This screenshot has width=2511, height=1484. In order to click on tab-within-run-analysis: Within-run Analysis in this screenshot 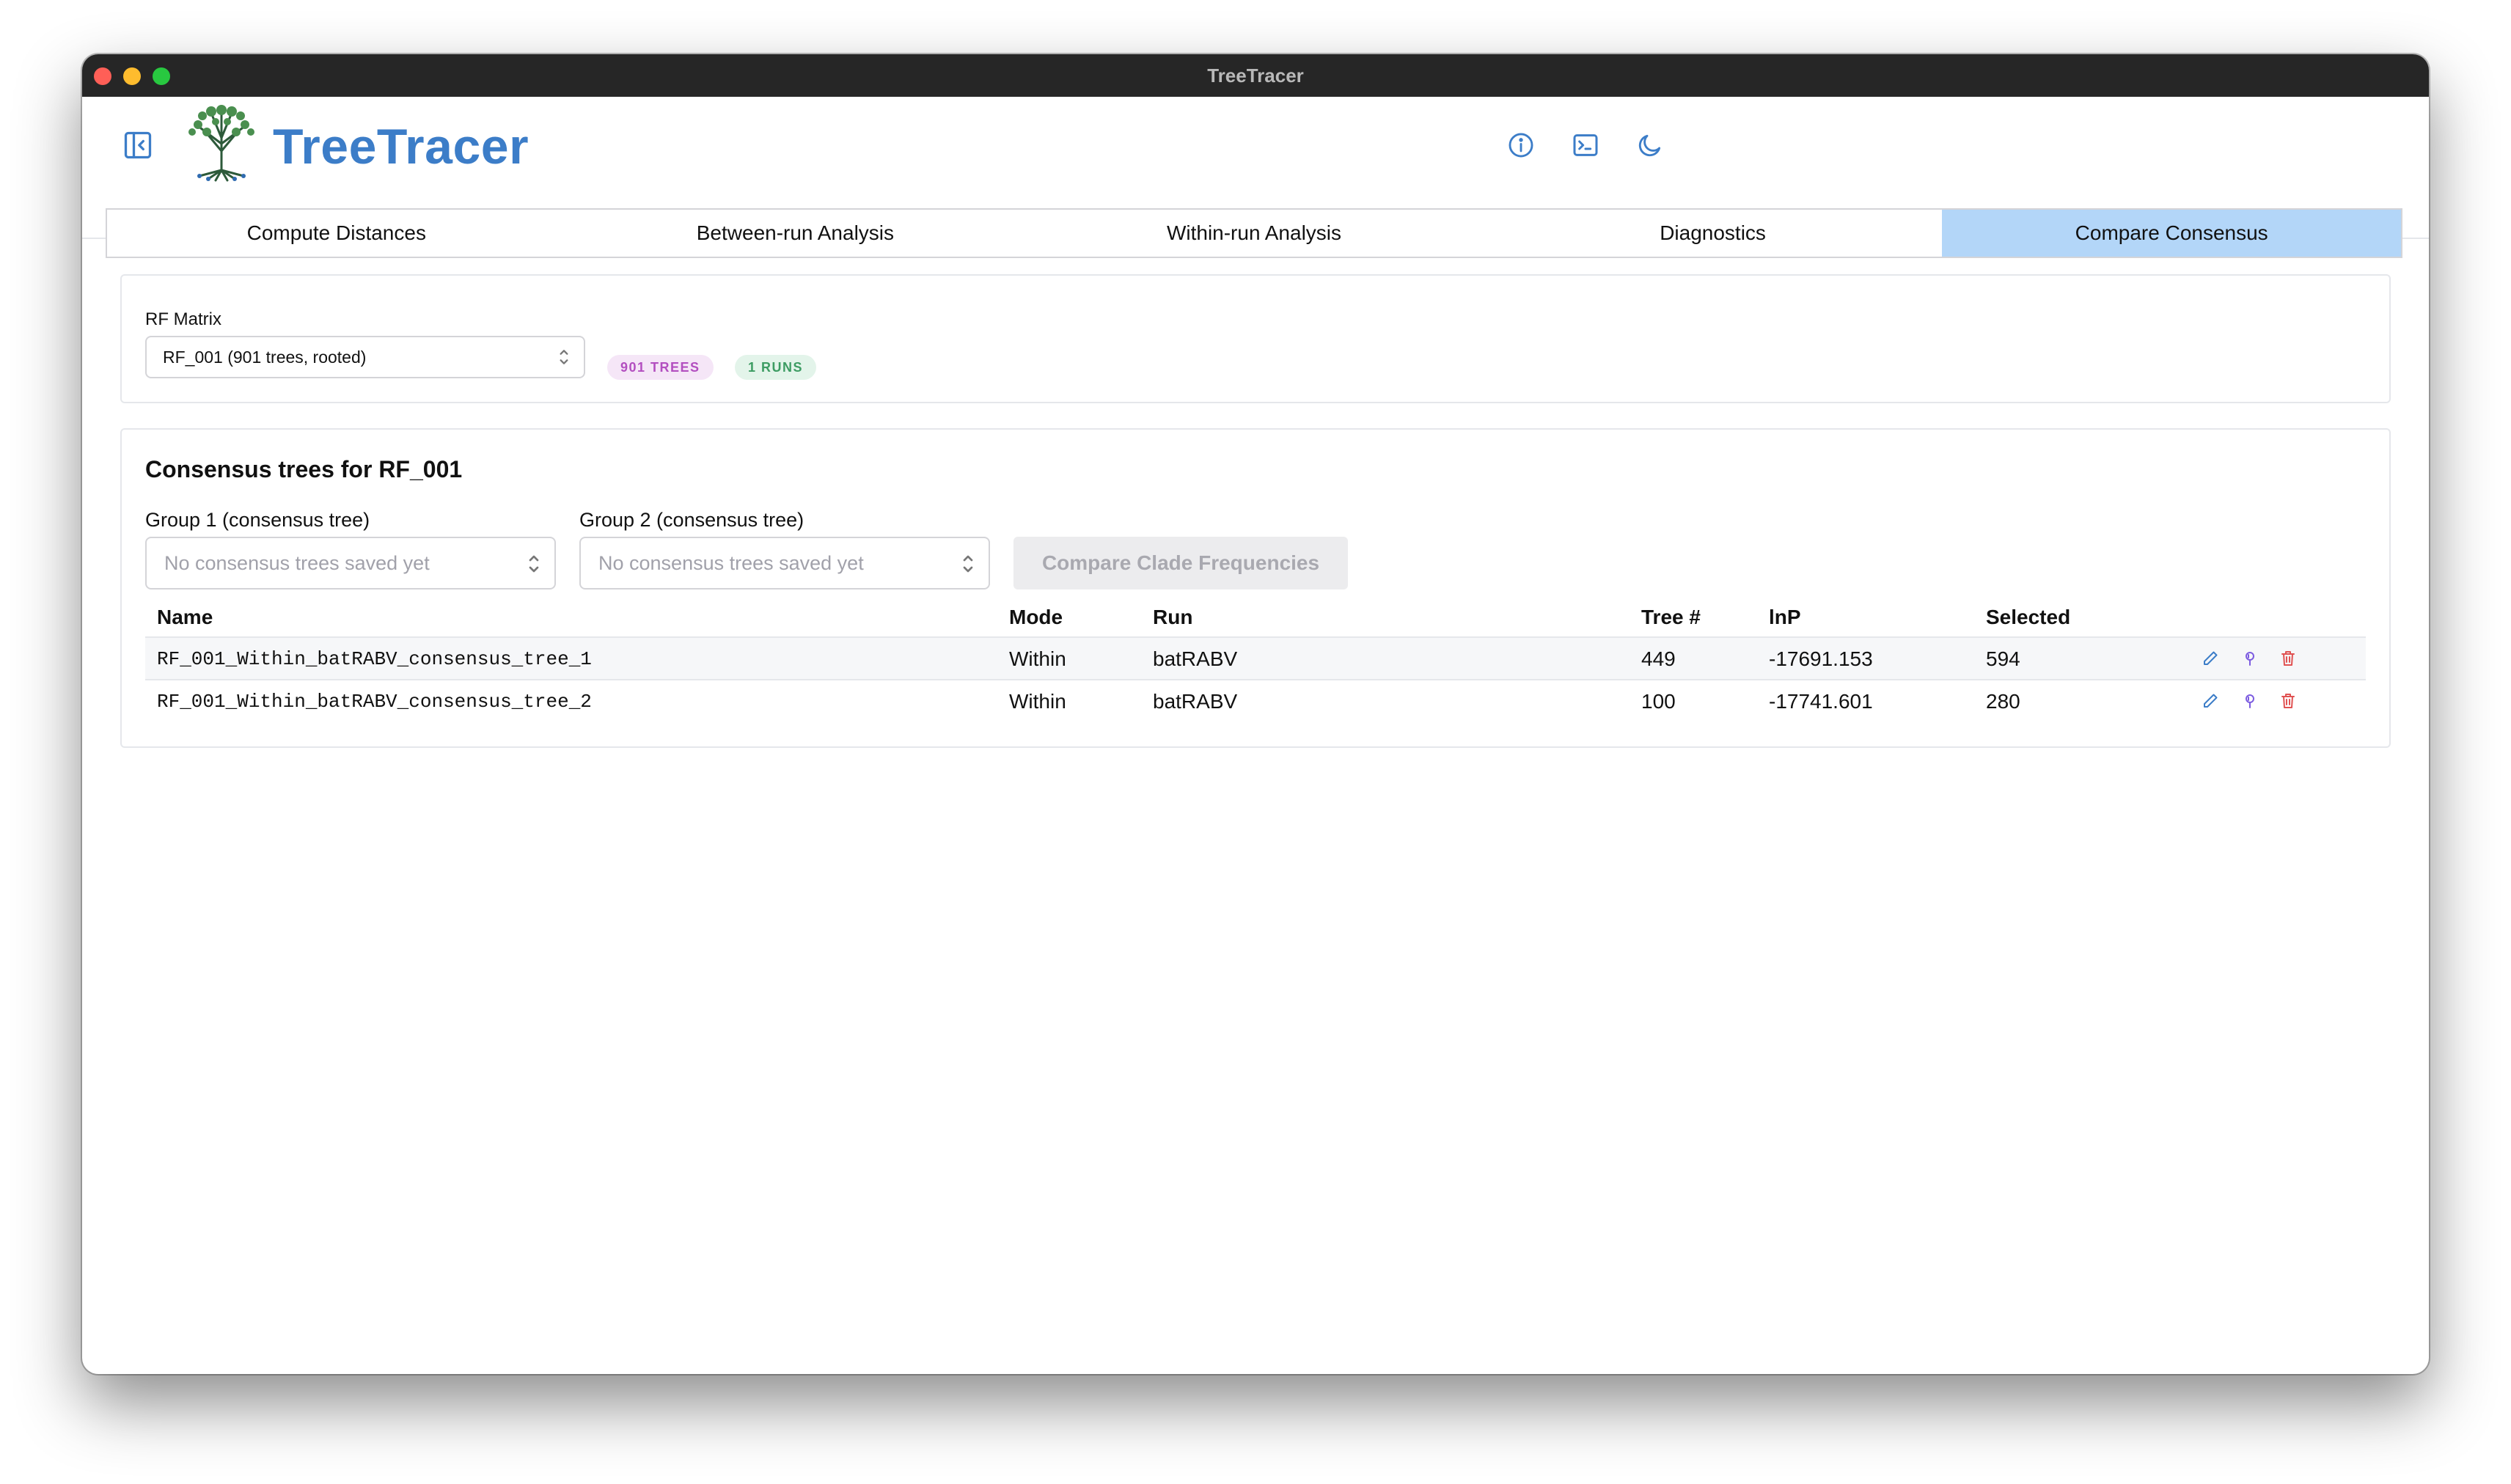, I will do `click(1254, 234)`.